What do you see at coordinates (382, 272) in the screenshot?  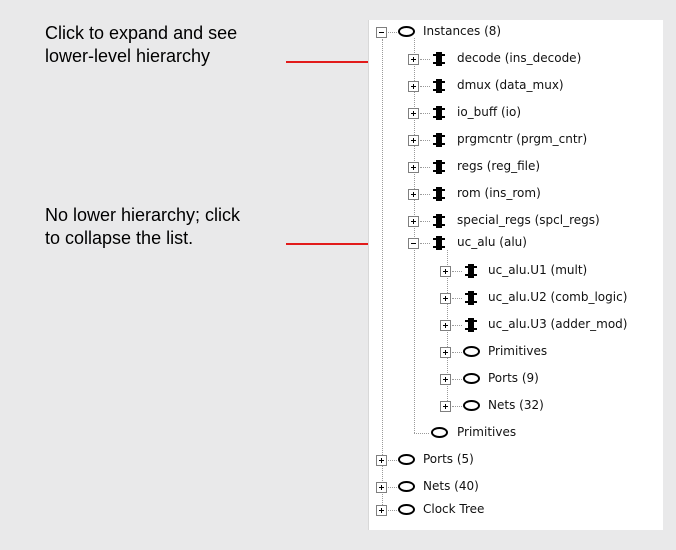 I see `tree-guide-root` at bounding box center [382, 272].